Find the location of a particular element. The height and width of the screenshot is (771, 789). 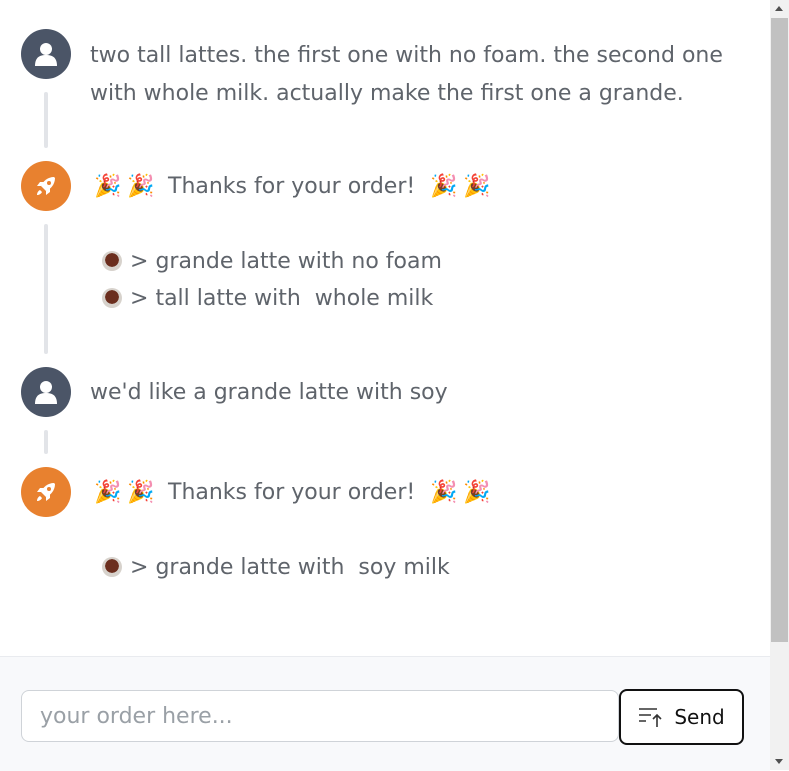

send-label: Send is located at coordinates (699, 717).